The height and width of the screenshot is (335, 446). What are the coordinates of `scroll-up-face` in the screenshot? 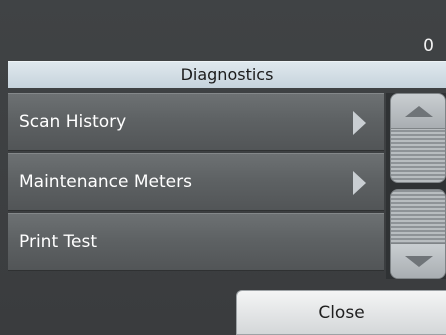 It's located at (418, 111).